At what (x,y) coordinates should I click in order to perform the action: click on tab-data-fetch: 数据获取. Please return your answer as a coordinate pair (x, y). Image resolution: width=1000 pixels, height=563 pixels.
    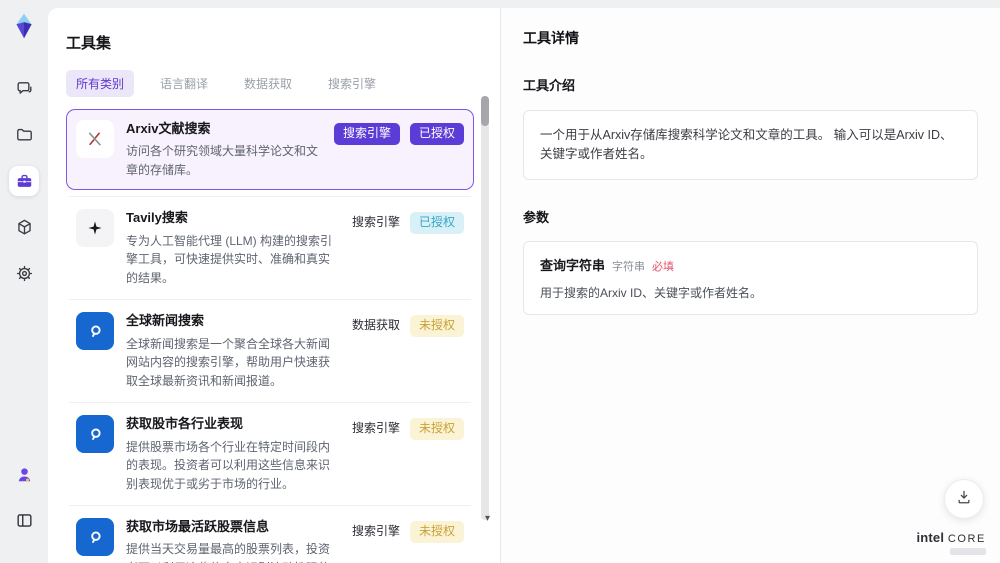
    Looking at the image, I should click on (268, 83).